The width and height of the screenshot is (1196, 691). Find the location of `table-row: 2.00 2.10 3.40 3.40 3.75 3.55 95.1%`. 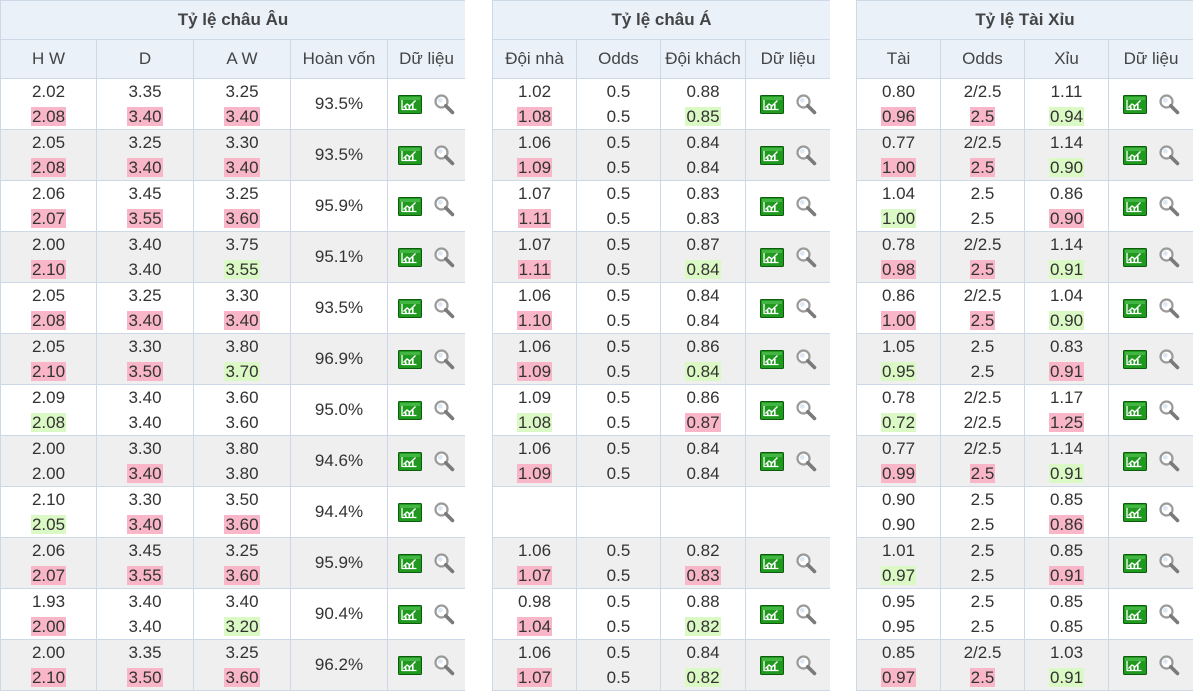

table-row: 2.00 2.10 3.40 3.40 3.75 3.55 95.1% is located at coordinates (232, 257).